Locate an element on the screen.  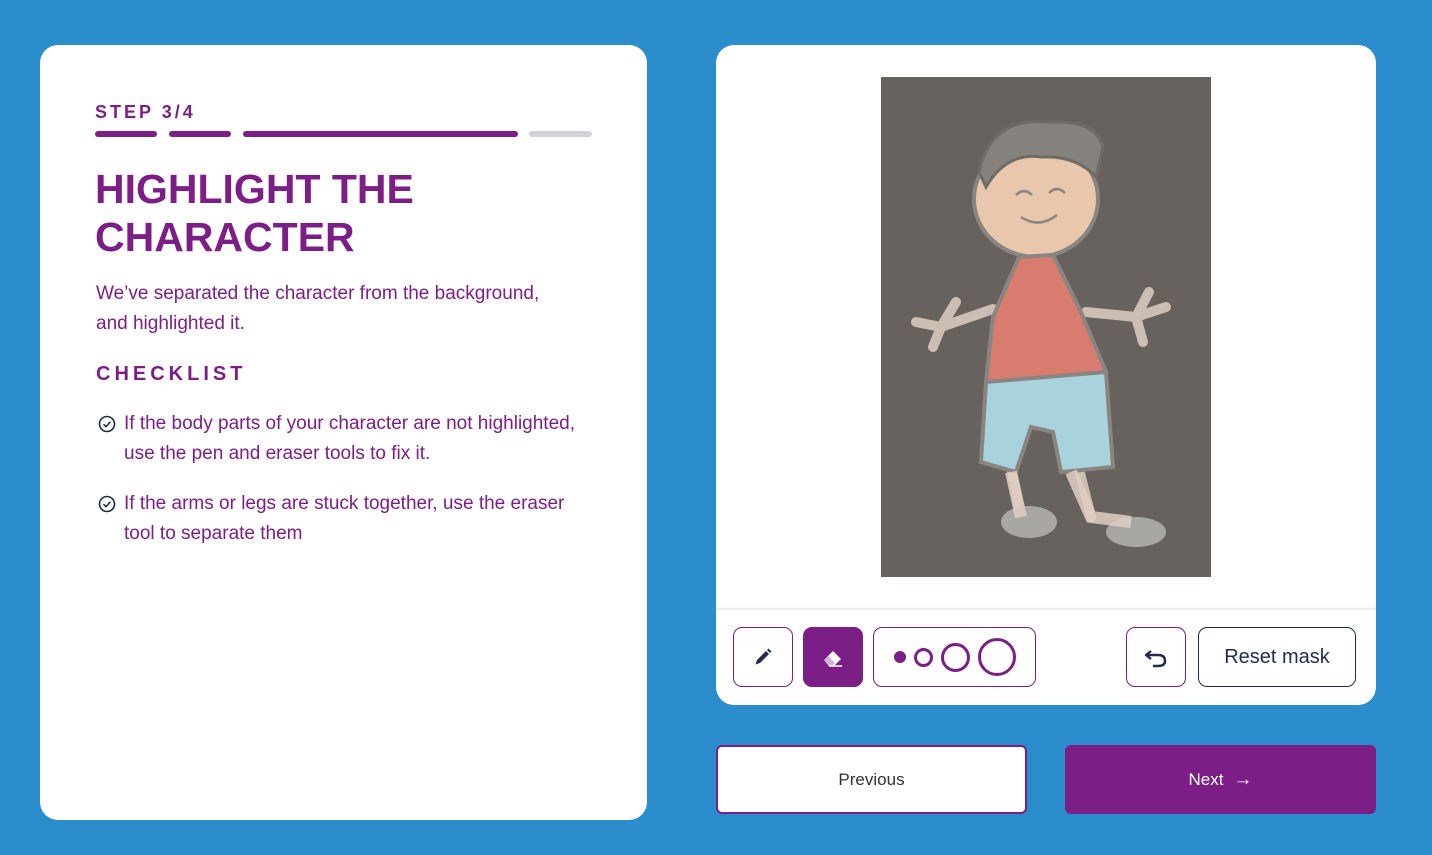
eraser-tool-button is located at coordinates (833, 657).